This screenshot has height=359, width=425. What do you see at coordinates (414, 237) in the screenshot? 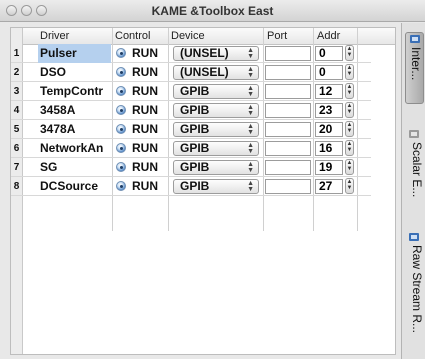
I see `raw-stream-icon` at bounding box center [414, 237].